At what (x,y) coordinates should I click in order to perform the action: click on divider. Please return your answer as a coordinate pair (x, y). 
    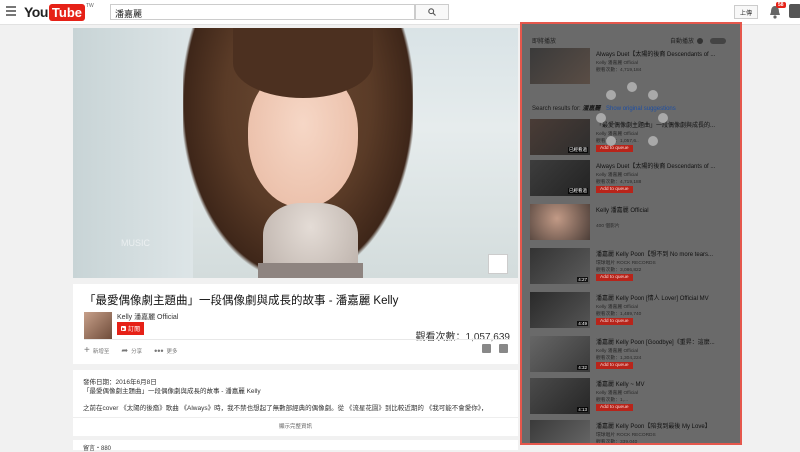
    Looking at the image, I should click on (297, 339).